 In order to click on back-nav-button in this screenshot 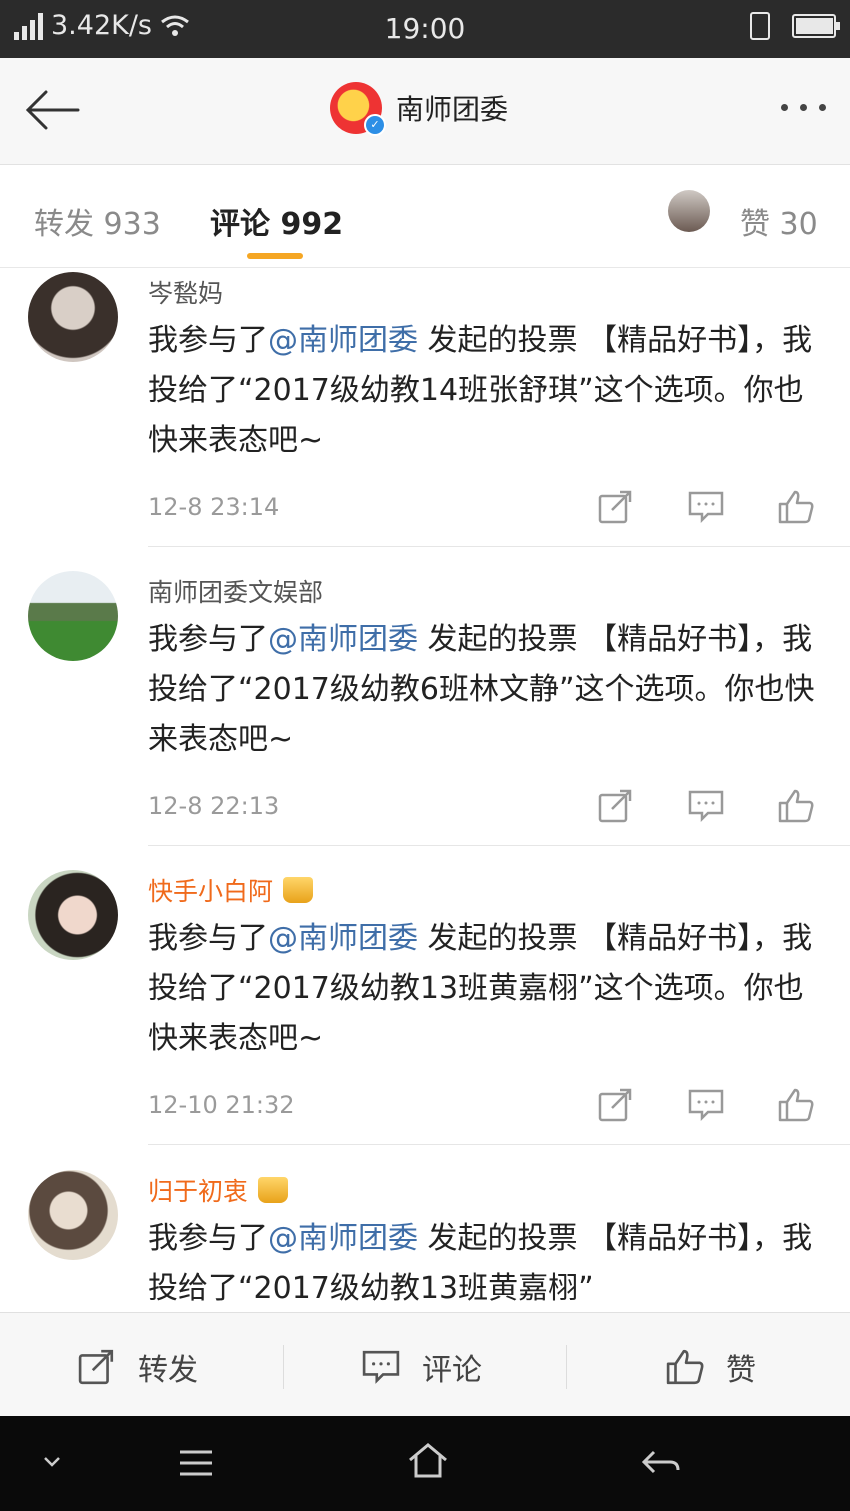, I will do `click(660, 1465)`.